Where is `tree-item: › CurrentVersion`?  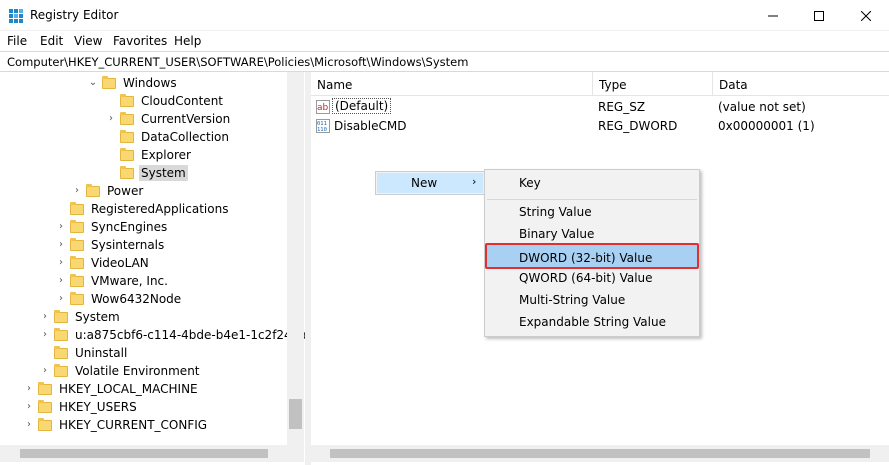 tree-item: › CurrentVersion is located at coordinates (169, 119).